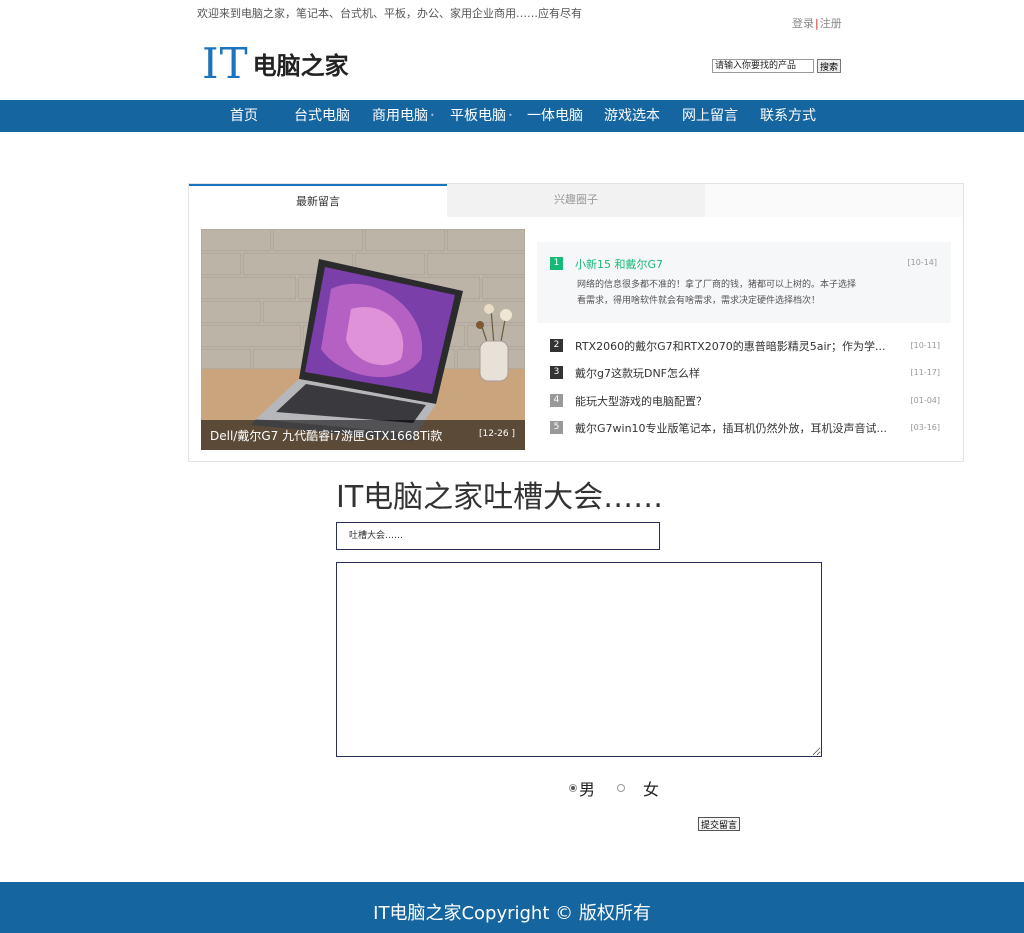  What do you see at coordinates (225, 63) in the screenshot?
I see `logo-it: IT` at bounding box center [225, 63].